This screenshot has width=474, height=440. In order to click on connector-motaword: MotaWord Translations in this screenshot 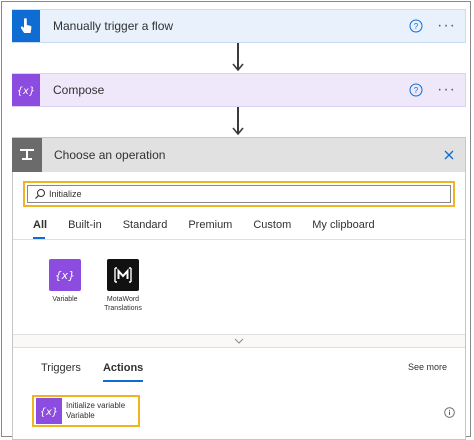, I will do `click(123, 286)`.